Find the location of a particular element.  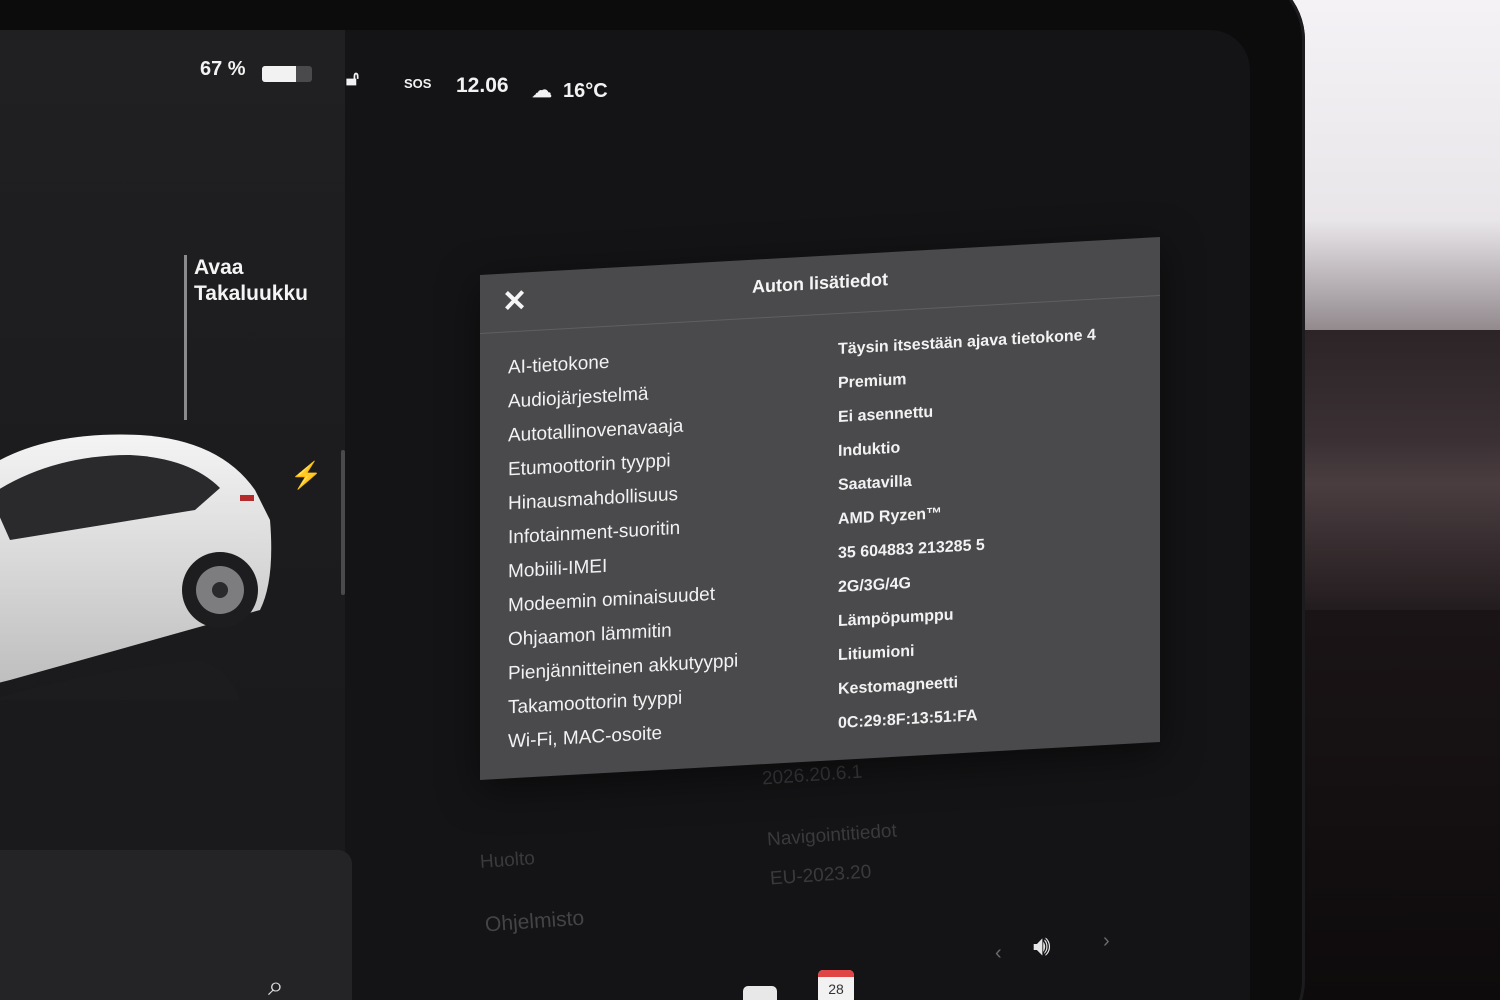

calendar-header is located at coordinates (836, 973).